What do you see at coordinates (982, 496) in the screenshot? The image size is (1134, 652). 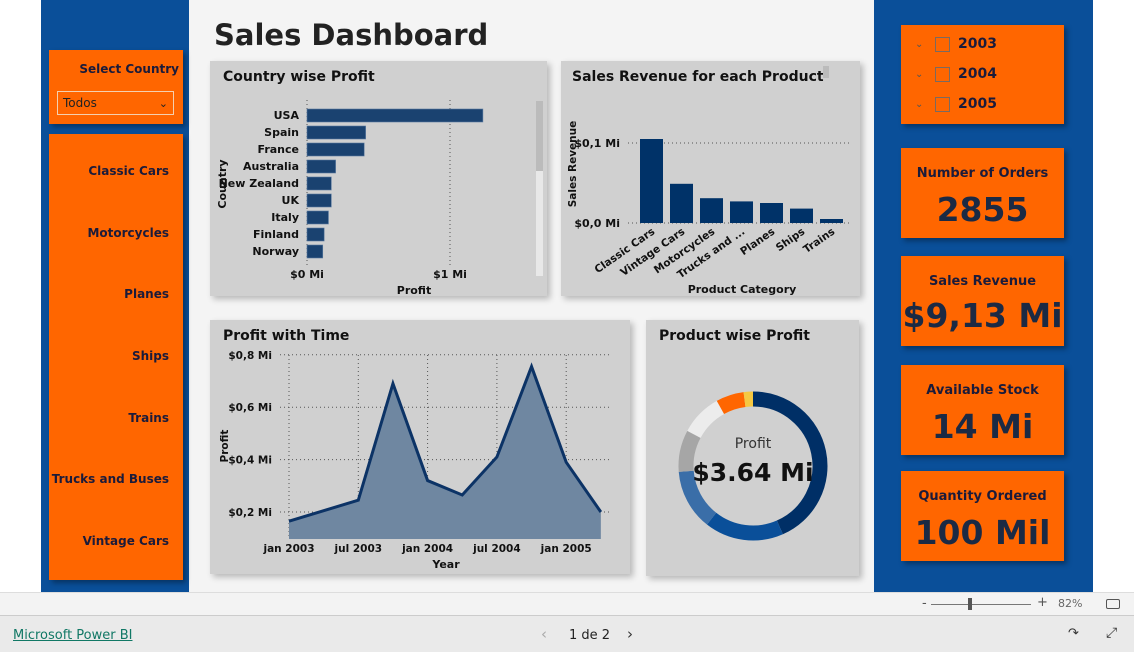 I see `kpi-label: Quantity Ordered` at bounding box center [982, 496].